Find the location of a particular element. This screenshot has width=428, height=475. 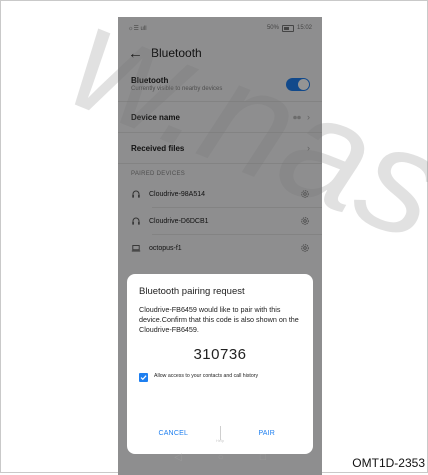

nav-home-icon: ○ is located at coordinates (221, 457).